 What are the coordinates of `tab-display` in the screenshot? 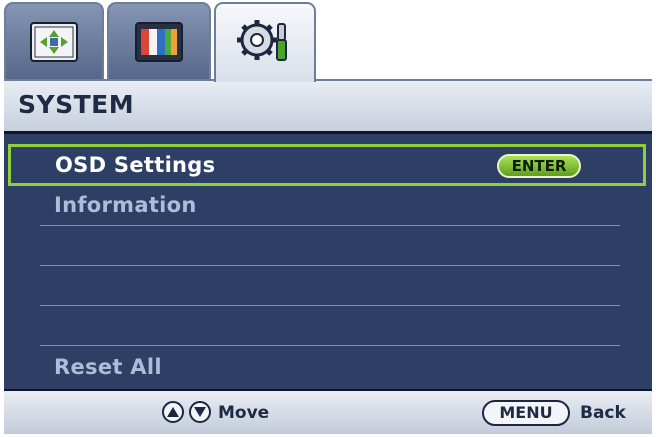 It's located at (54, 41).